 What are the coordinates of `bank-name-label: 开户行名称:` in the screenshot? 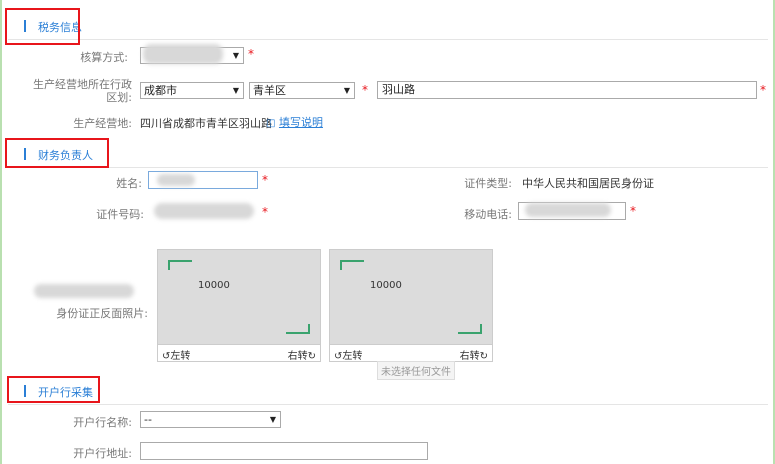 It's located at (102, 422).